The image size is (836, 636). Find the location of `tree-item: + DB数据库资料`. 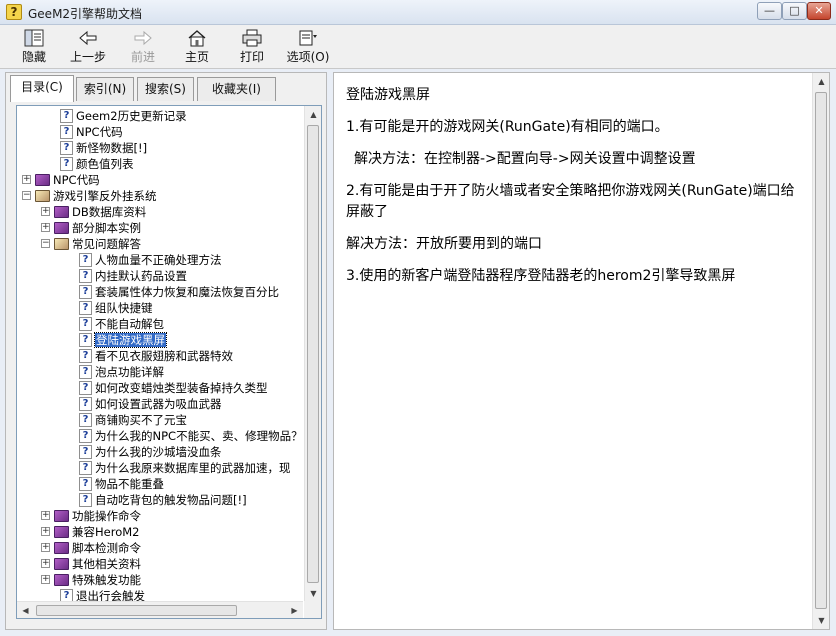

tree-item: + DB数据库资料 is located at coordinates (94, 212).